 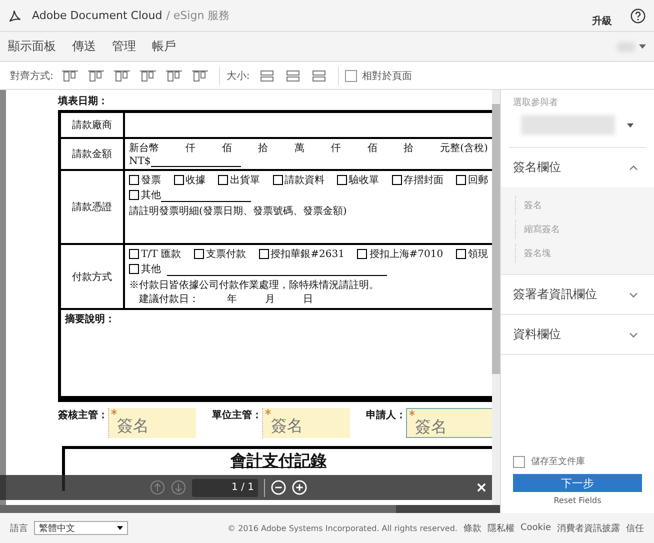 What do you see at coordinates (343, 528) in the screenshot?
I see `copyright-text: © 2016 Adobe Systems Incorporated. All rights reserved.` at bounding box center [343, 528].